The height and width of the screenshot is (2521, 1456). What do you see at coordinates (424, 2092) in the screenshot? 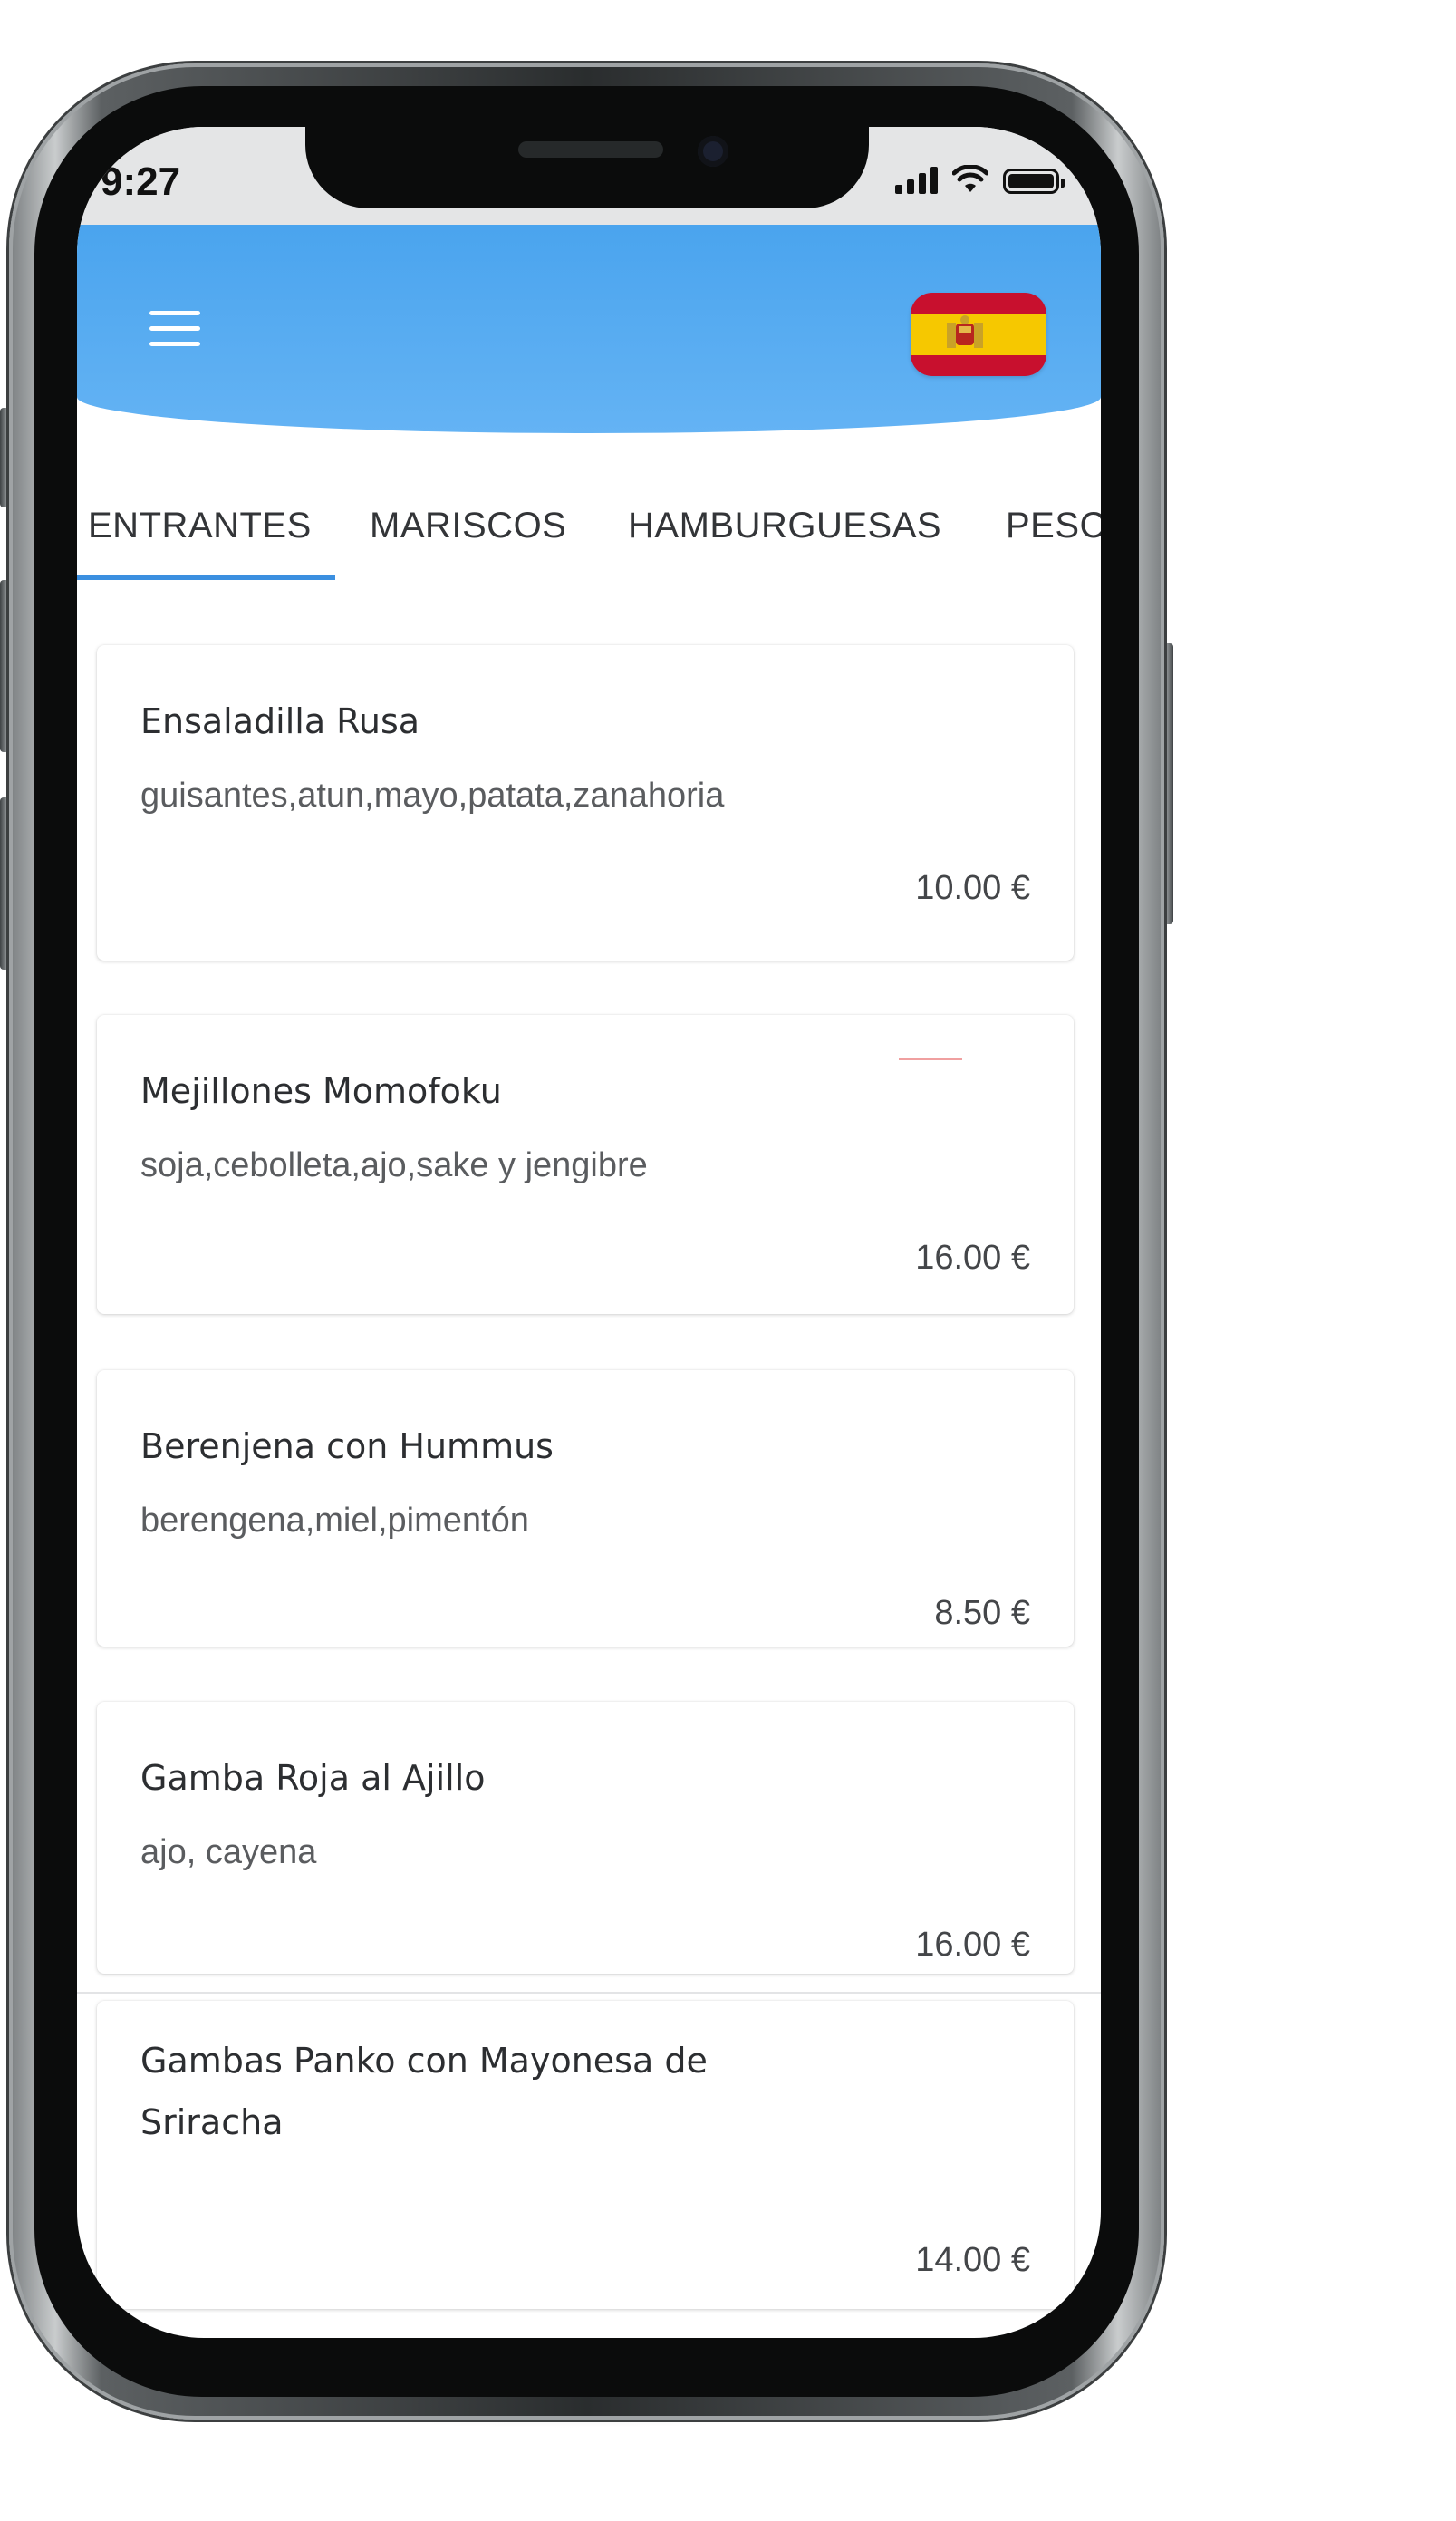
I see `menu-item-name: Gambas Panko con Mayonesa de Sriracha` at bounding box center [424, 2092].